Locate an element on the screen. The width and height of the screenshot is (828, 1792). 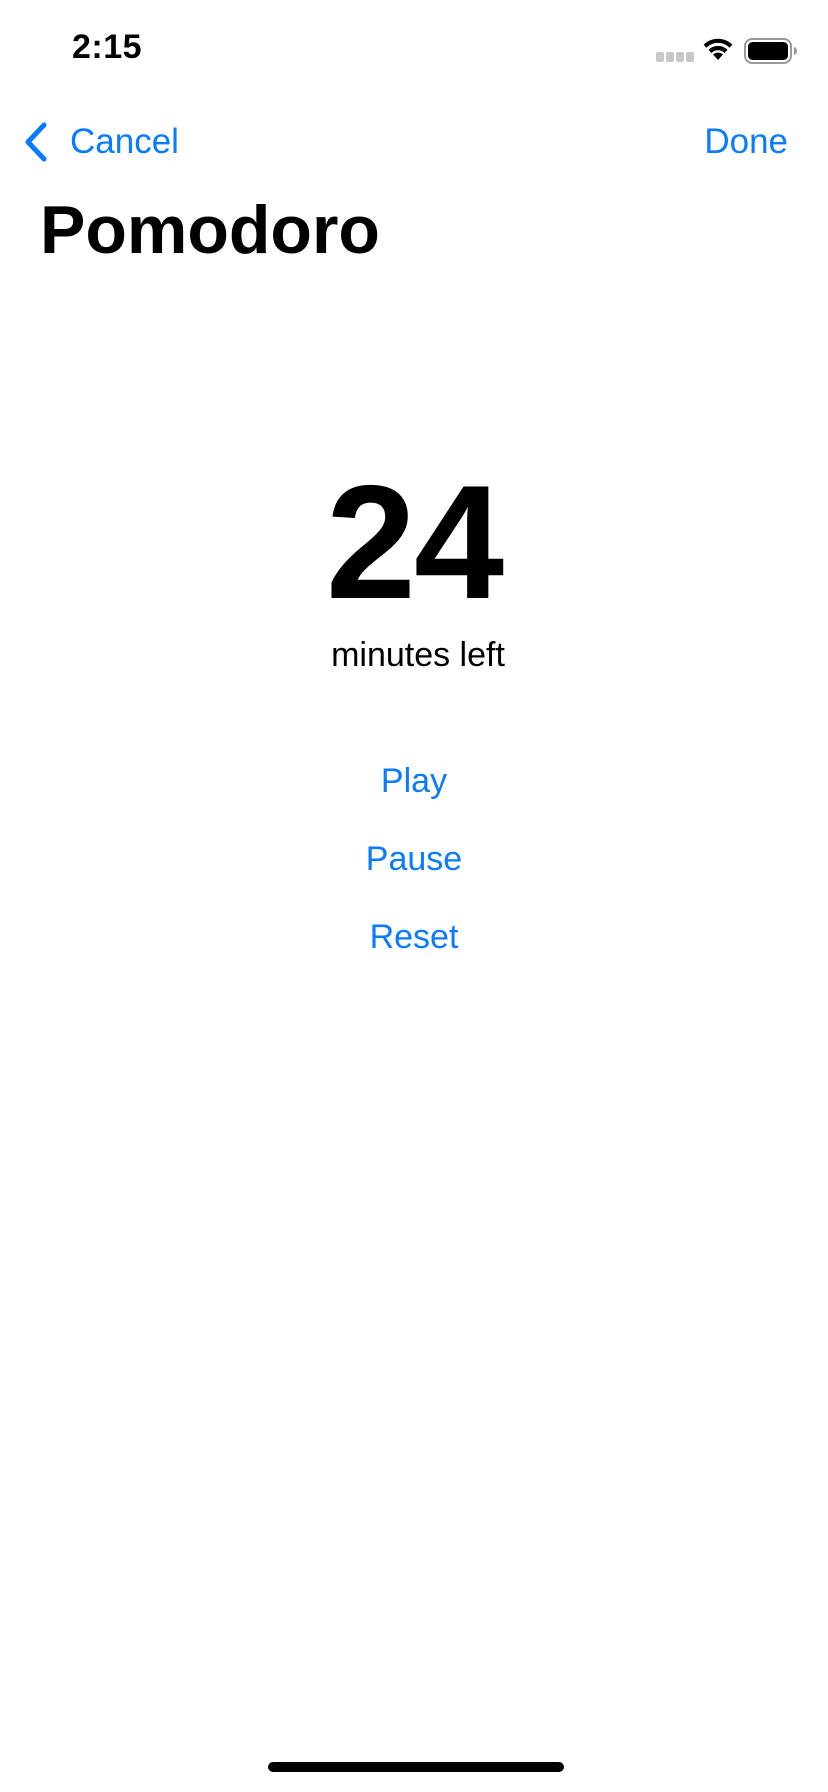
battery-icon is located at coordinates (770, 51).